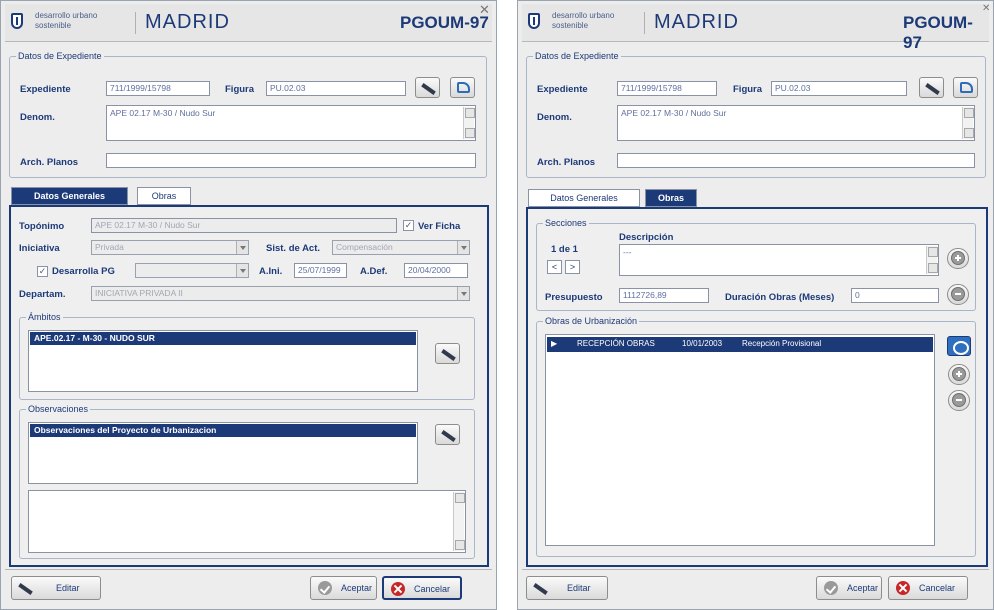 The height and width of the screenshot is (610, 994). What do you see at coordinates (932, 260) in the screenshot?
I see `descripcion-scrollbar` at bounding box center [932, 260].